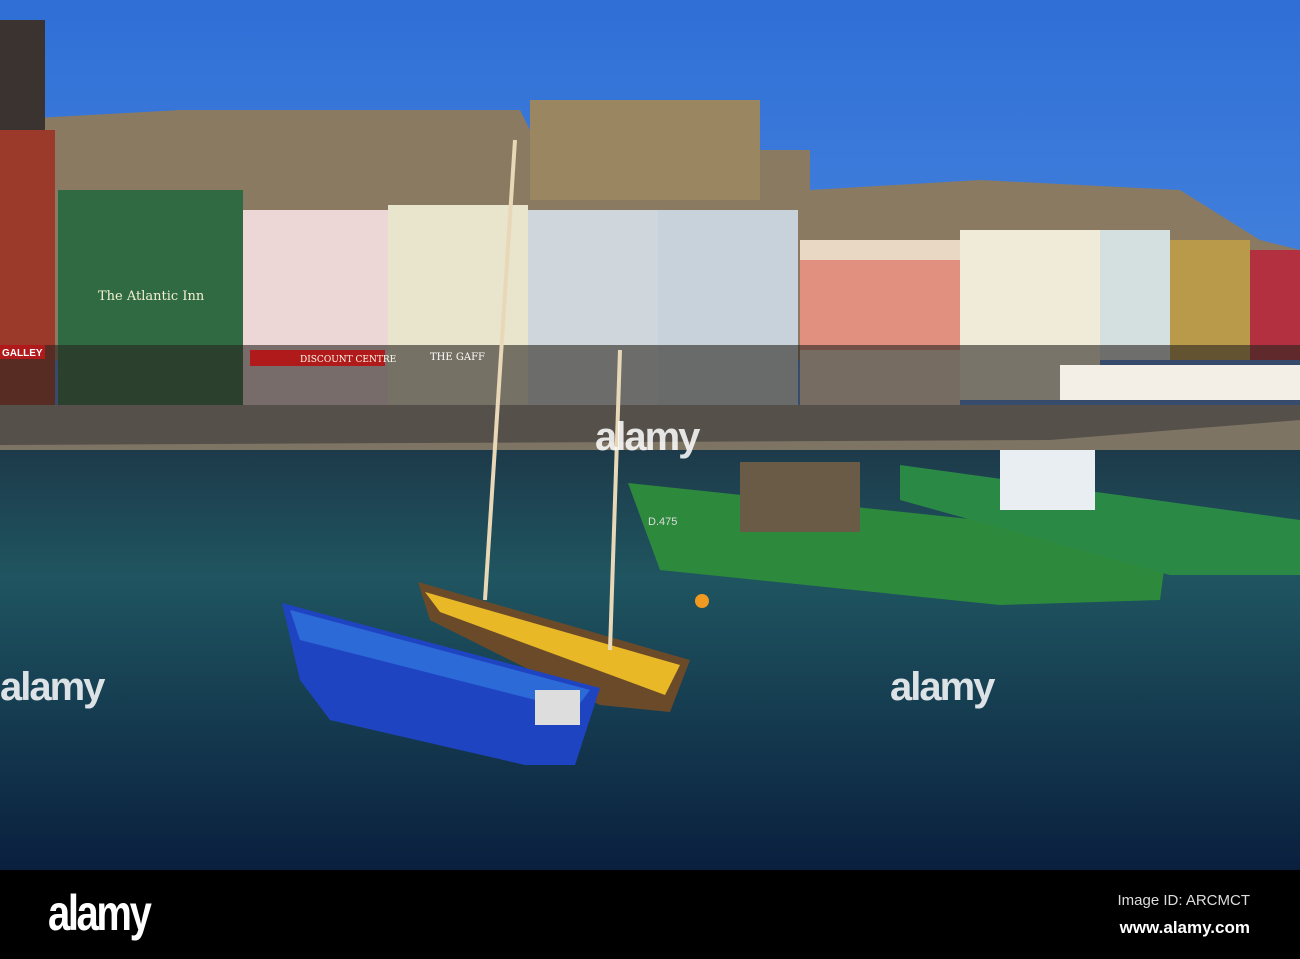 Image resolution: width=1300 pixels, height=959 pixels. I want to click on sign-gaff: THE GAFF, so click(457, 357).